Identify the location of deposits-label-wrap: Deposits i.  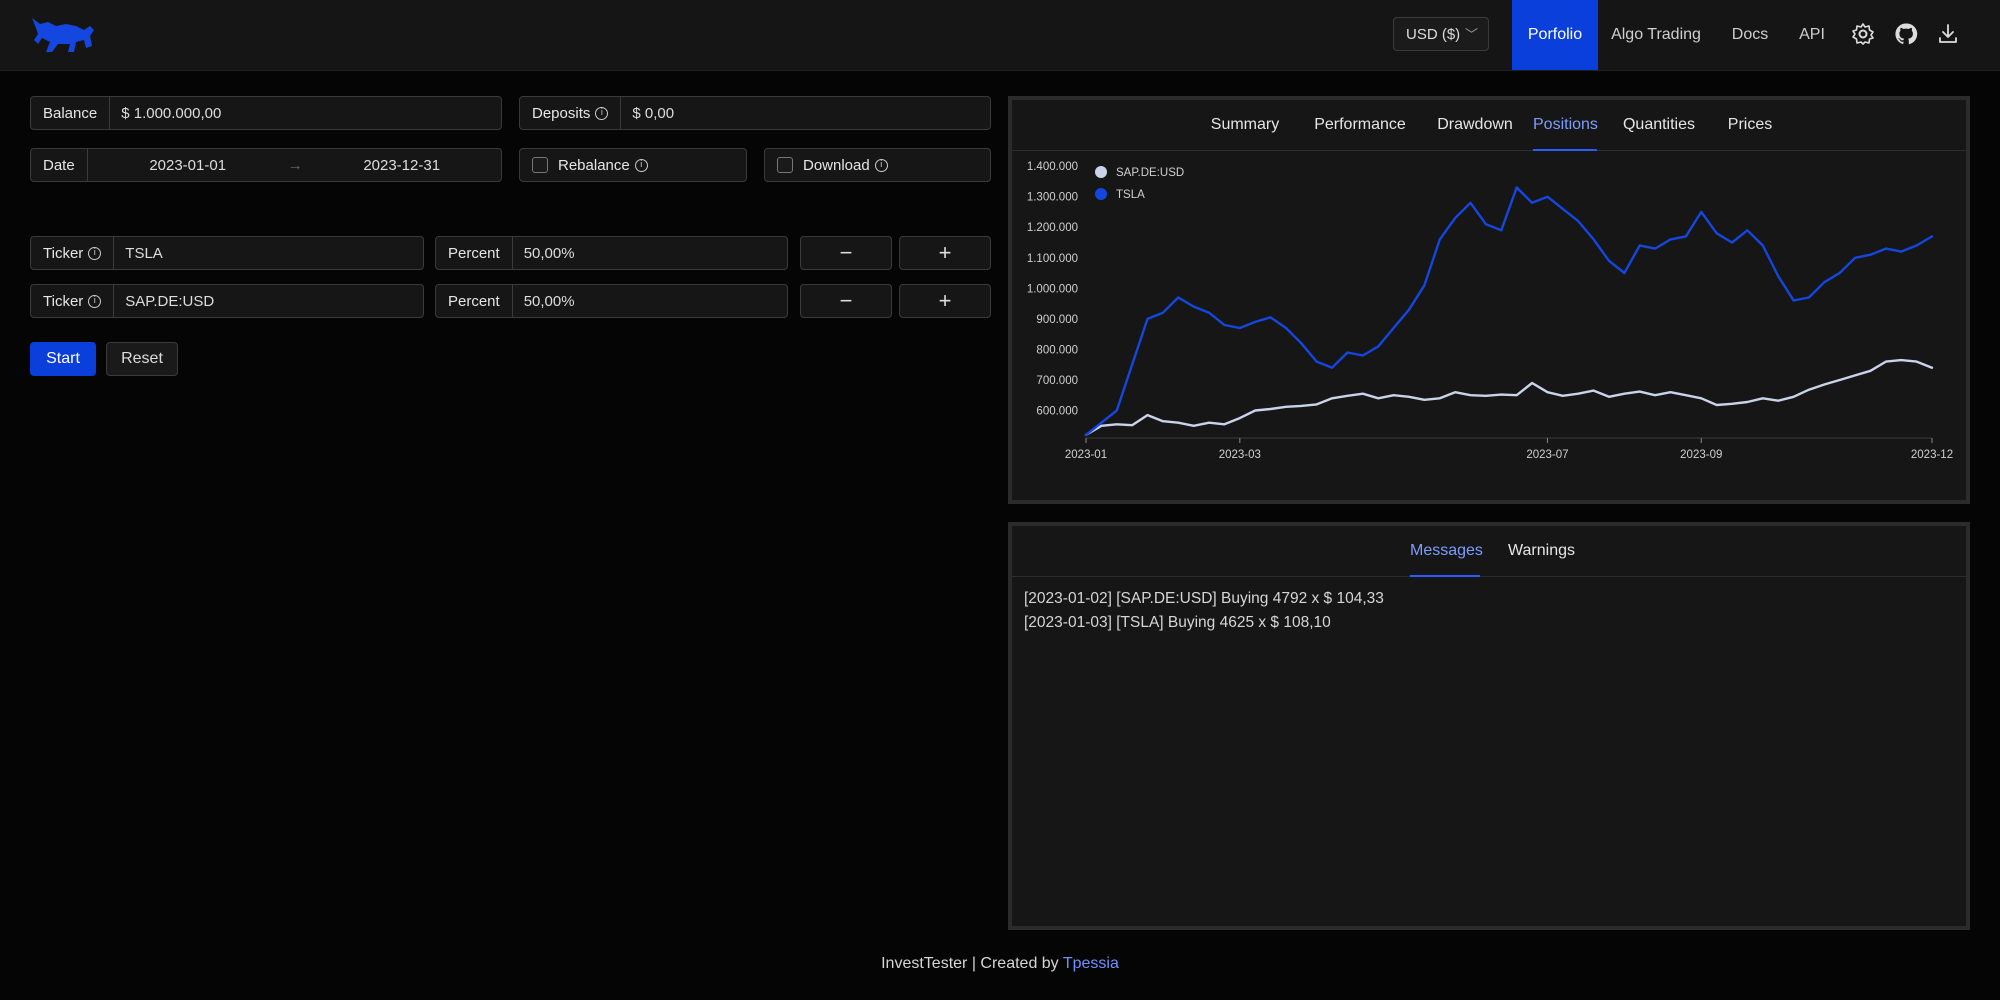
(571, 113).